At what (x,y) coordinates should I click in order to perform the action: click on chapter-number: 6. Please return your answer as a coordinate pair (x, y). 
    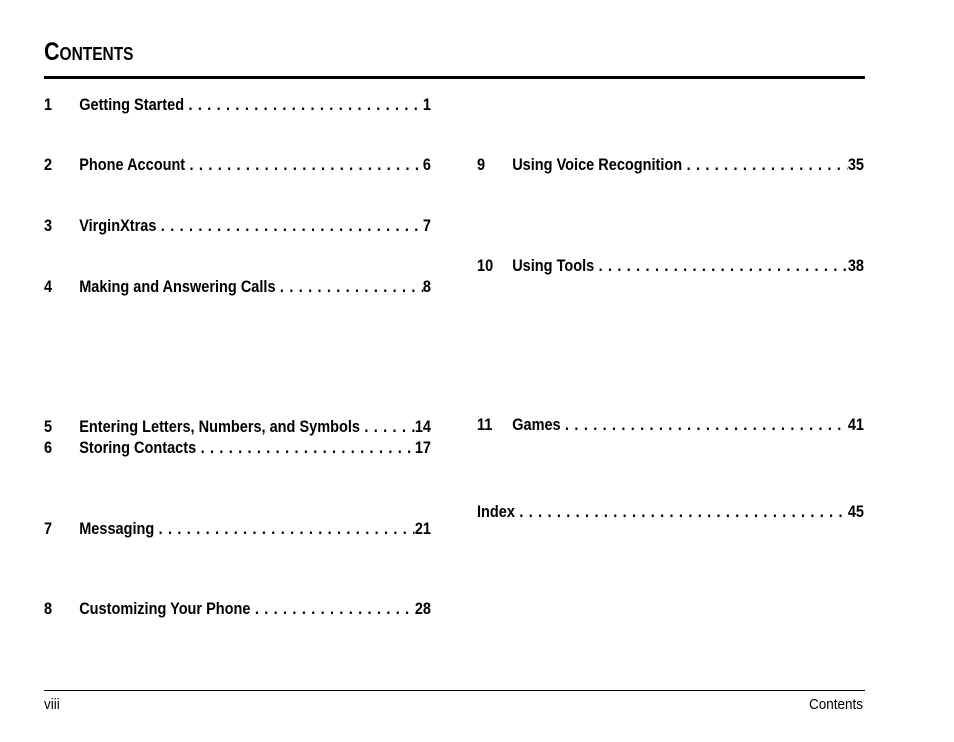
    Looking at the image, I should click on (48, 448).